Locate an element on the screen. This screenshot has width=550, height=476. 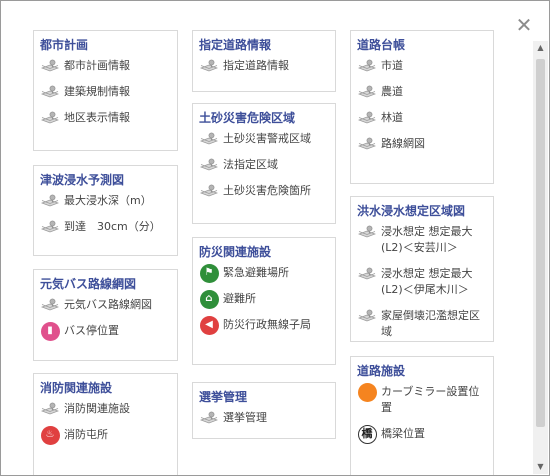
layer-item-bus-stop: ▮ バス停位置 is located at coordinates (105, 331).